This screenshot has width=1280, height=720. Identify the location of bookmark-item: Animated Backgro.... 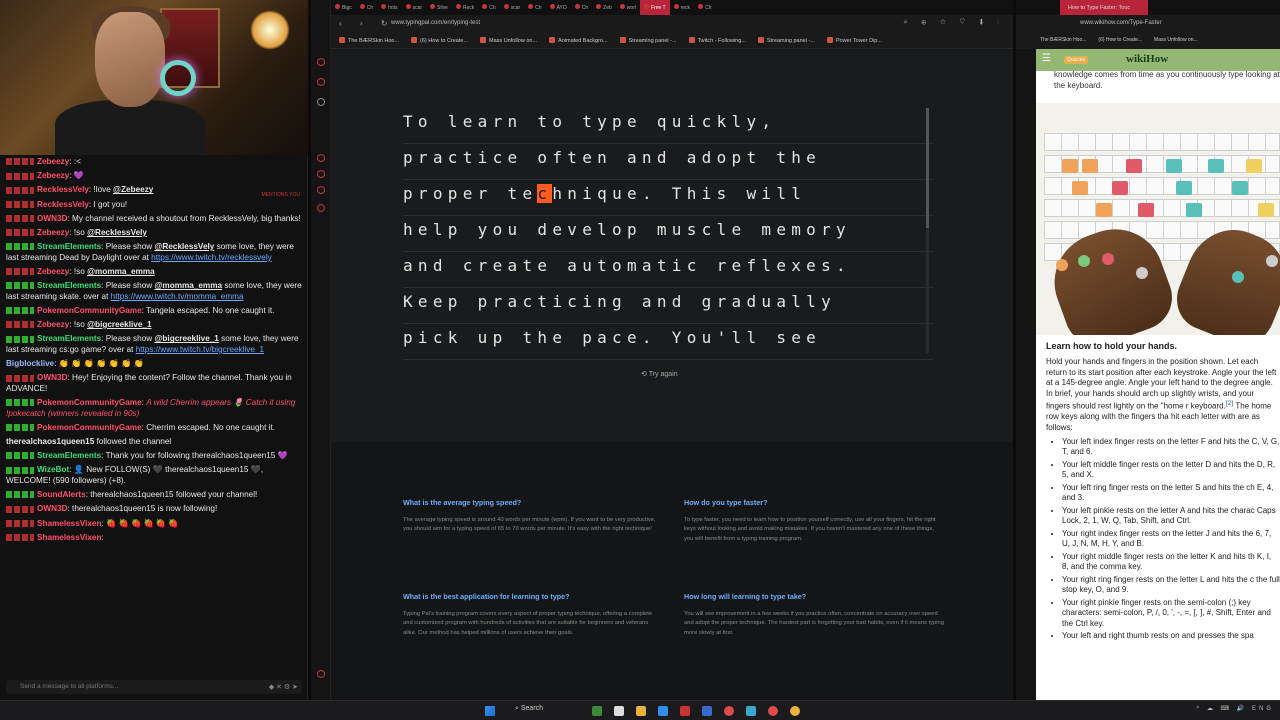
(578, 40).